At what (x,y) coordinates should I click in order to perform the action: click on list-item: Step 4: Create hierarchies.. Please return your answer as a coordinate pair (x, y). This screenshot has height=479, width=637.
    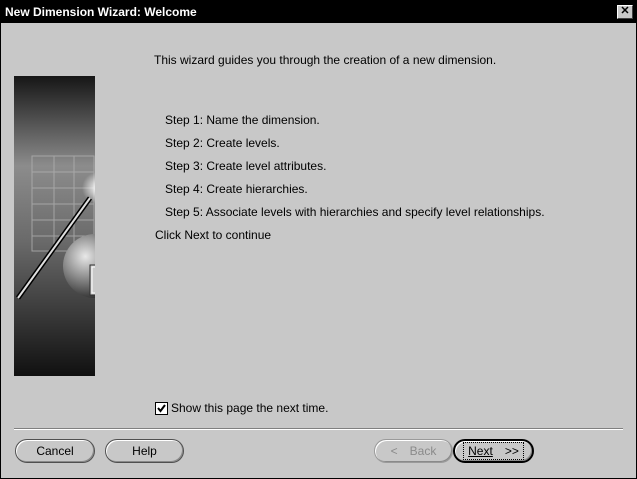
    Looking at the image, I should click on (236, 189).